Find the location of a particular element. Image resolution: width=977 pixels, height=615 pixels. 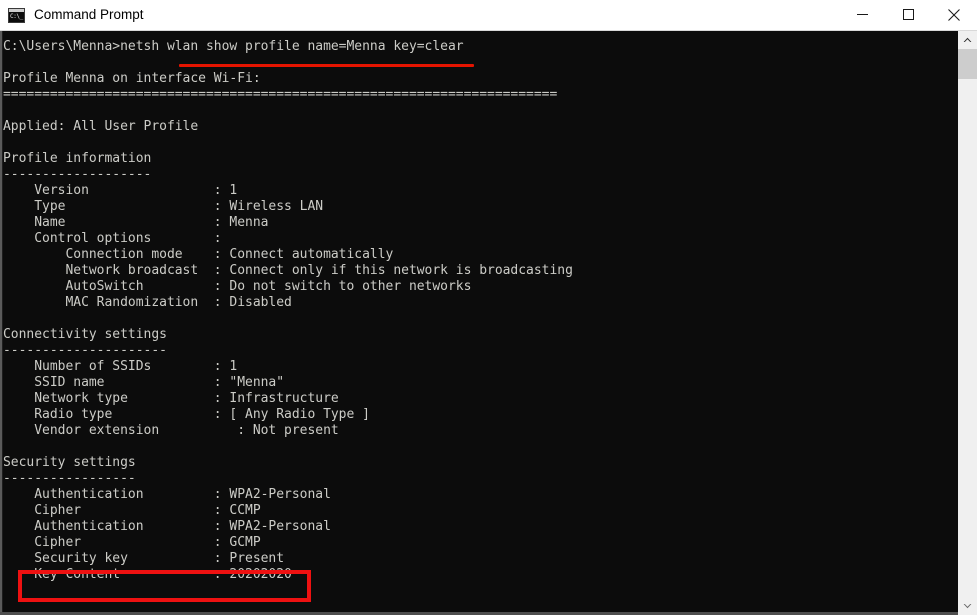

window-controls is located at coordinates (908, 15).